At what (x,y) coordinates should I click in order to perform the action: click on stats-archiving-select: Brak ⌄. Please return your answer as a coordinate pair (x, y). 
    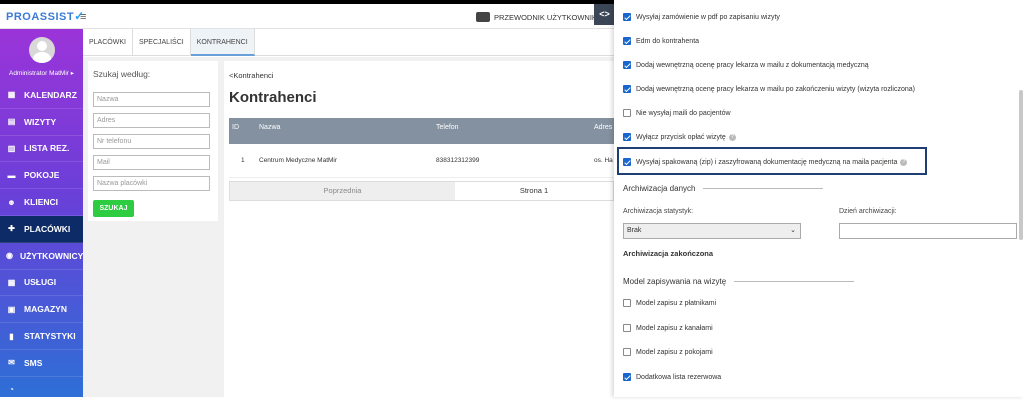
    Looking at the image, I should click on (712, 231).